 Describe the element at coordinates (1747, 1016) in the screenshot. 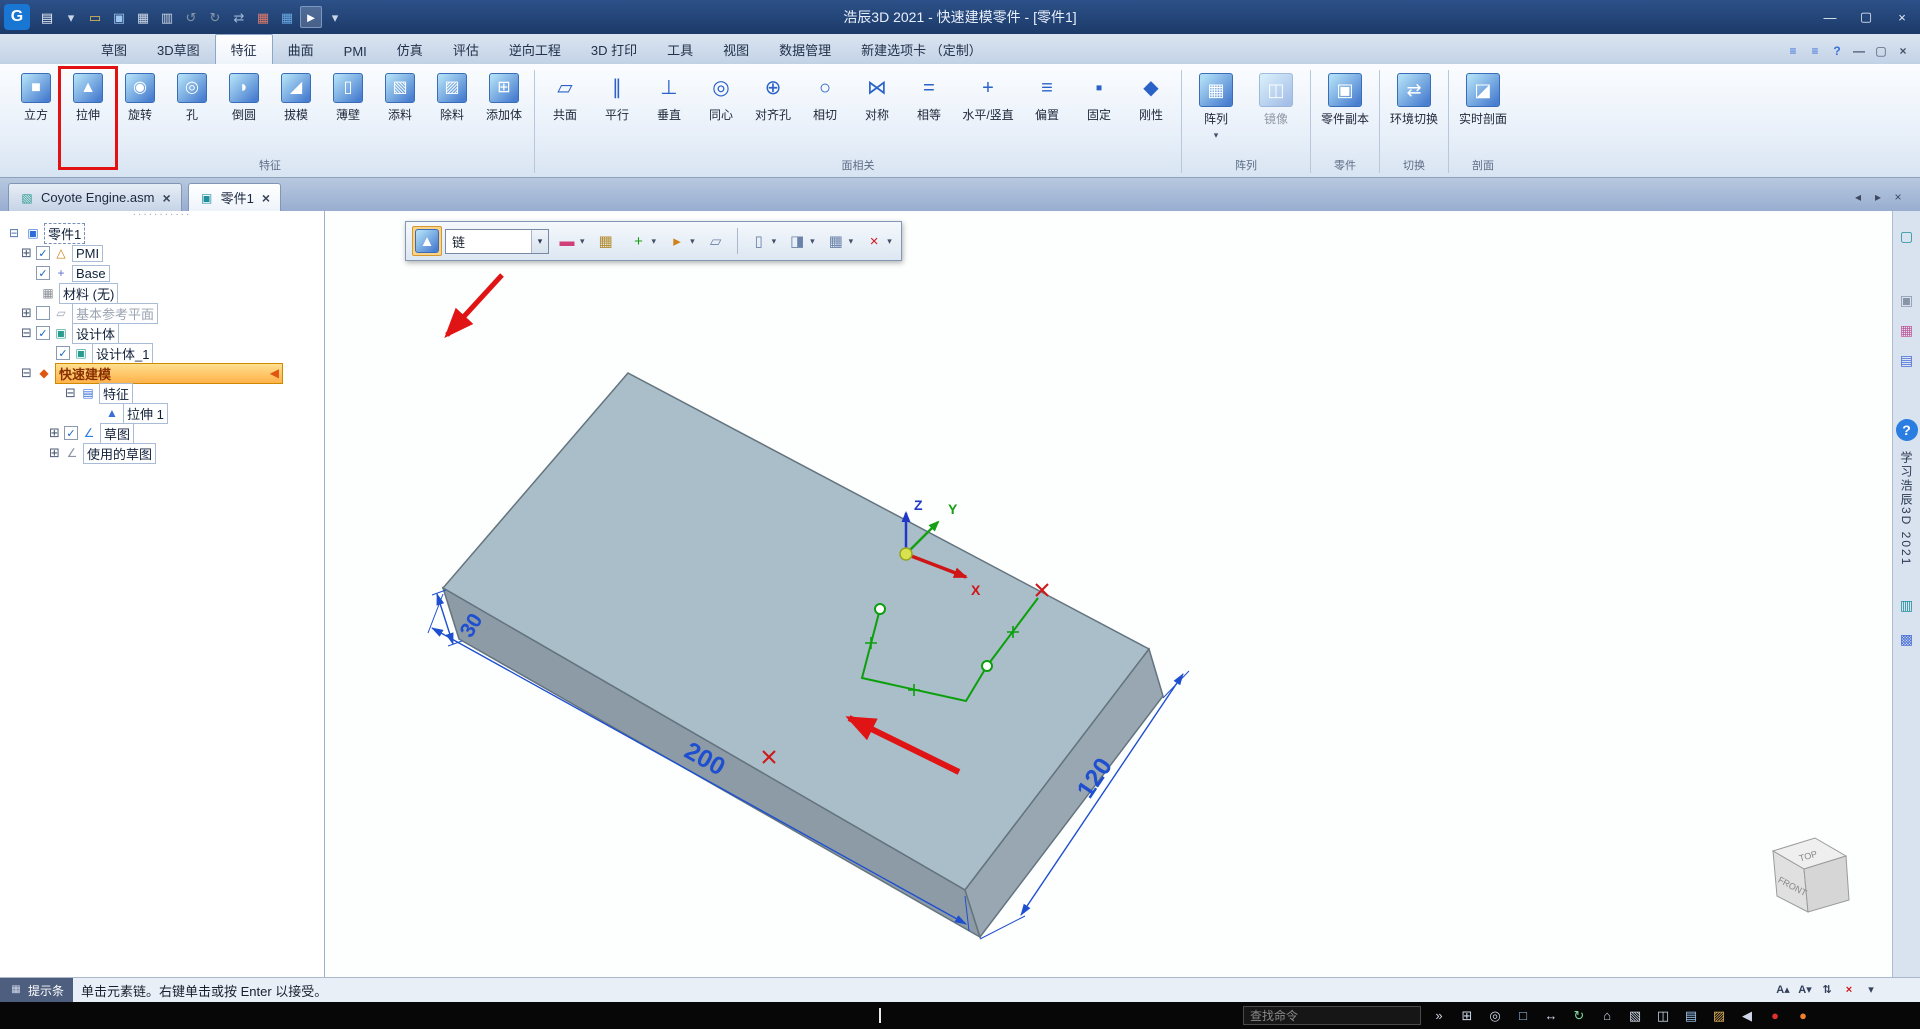

I see `speaker-icon: ◀` at that location.